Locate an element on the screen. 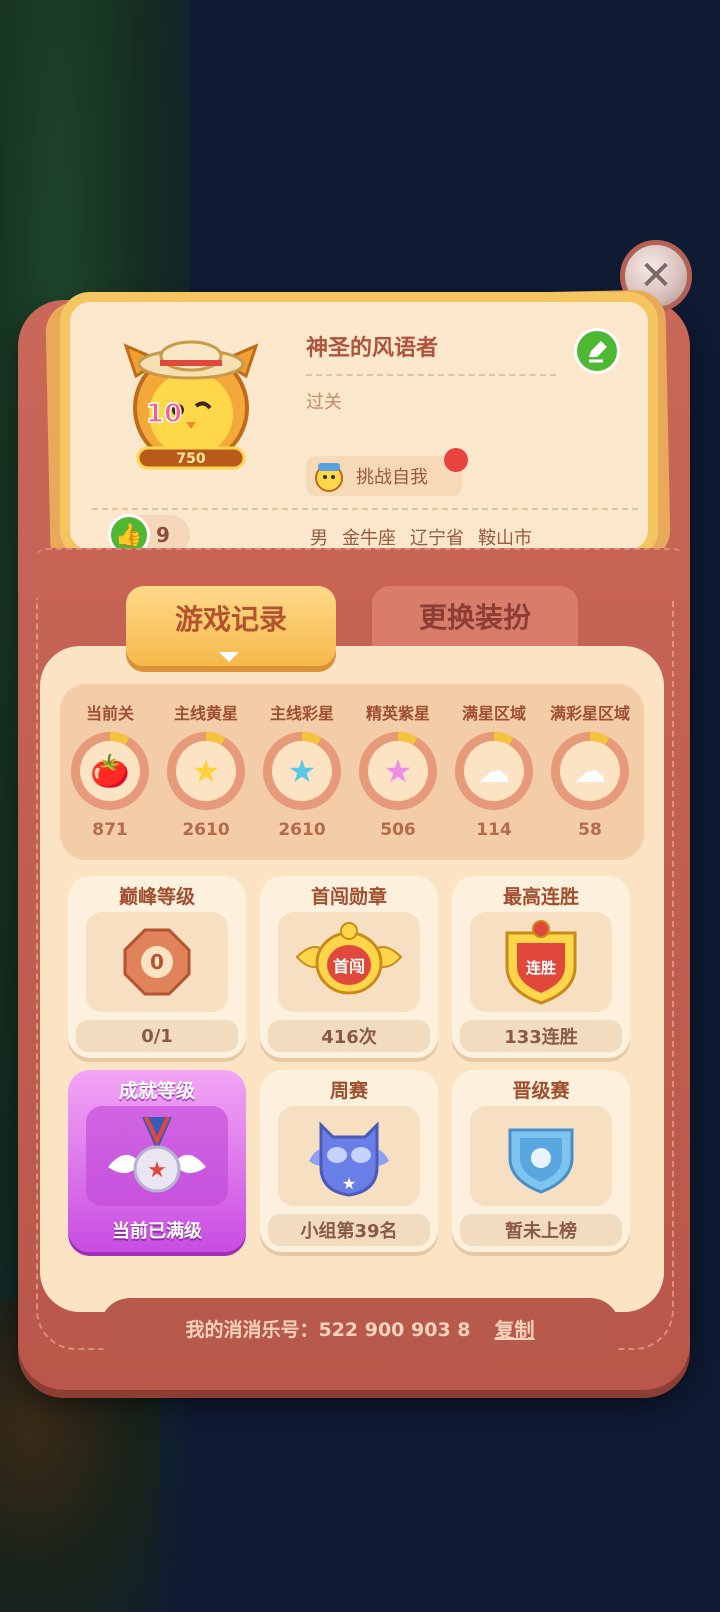 The width and height of the screenshot is (720, 1612). card-title: 晋级赛 is located at coordinates (541, 1091).